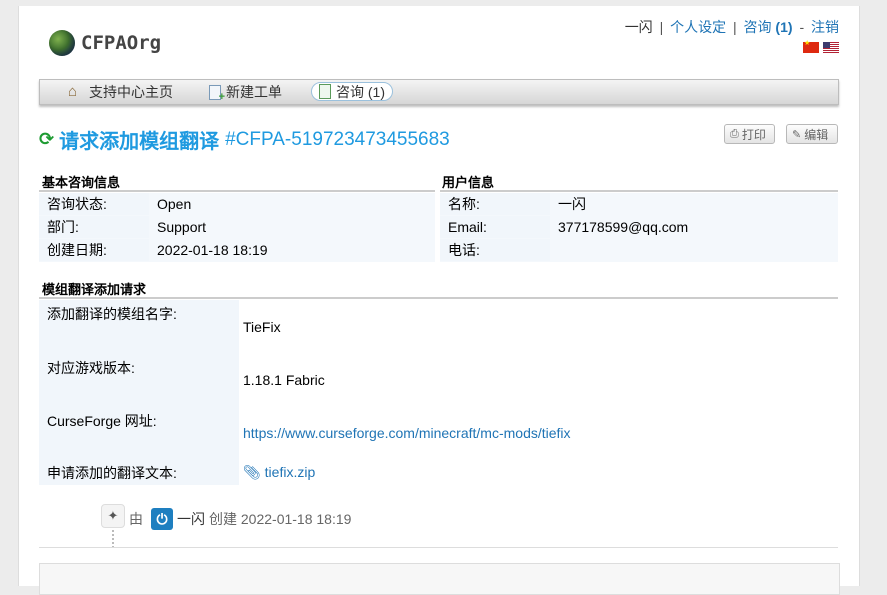  I want to click on basic-info-divider, so click(237, 191).